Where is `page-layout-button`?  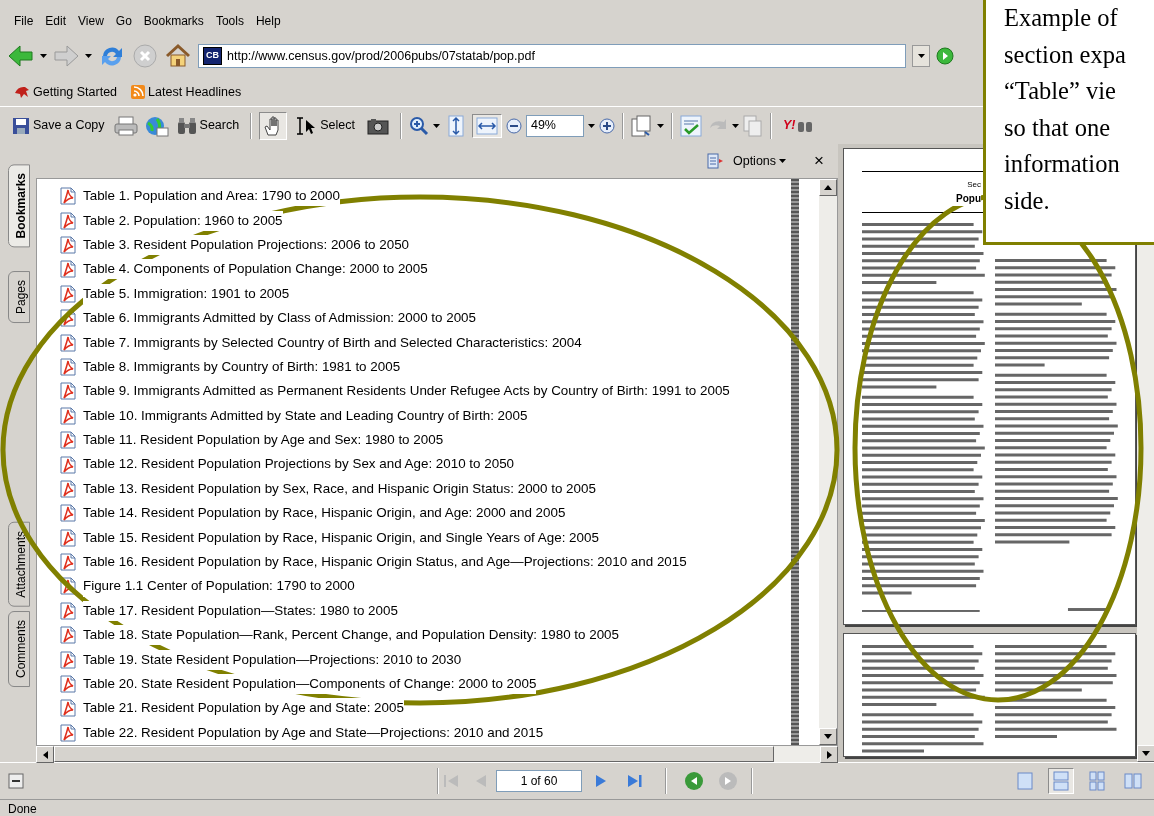
page-layout-button is located at coordinates (1061, 781).